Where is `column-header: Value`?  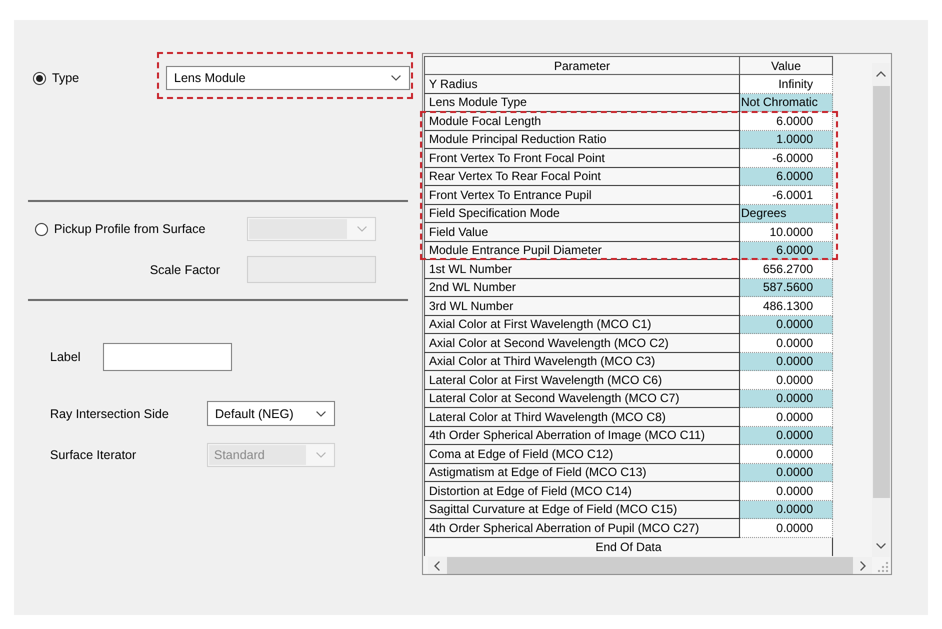
column-header: Value is located at coordinates (786, 65).